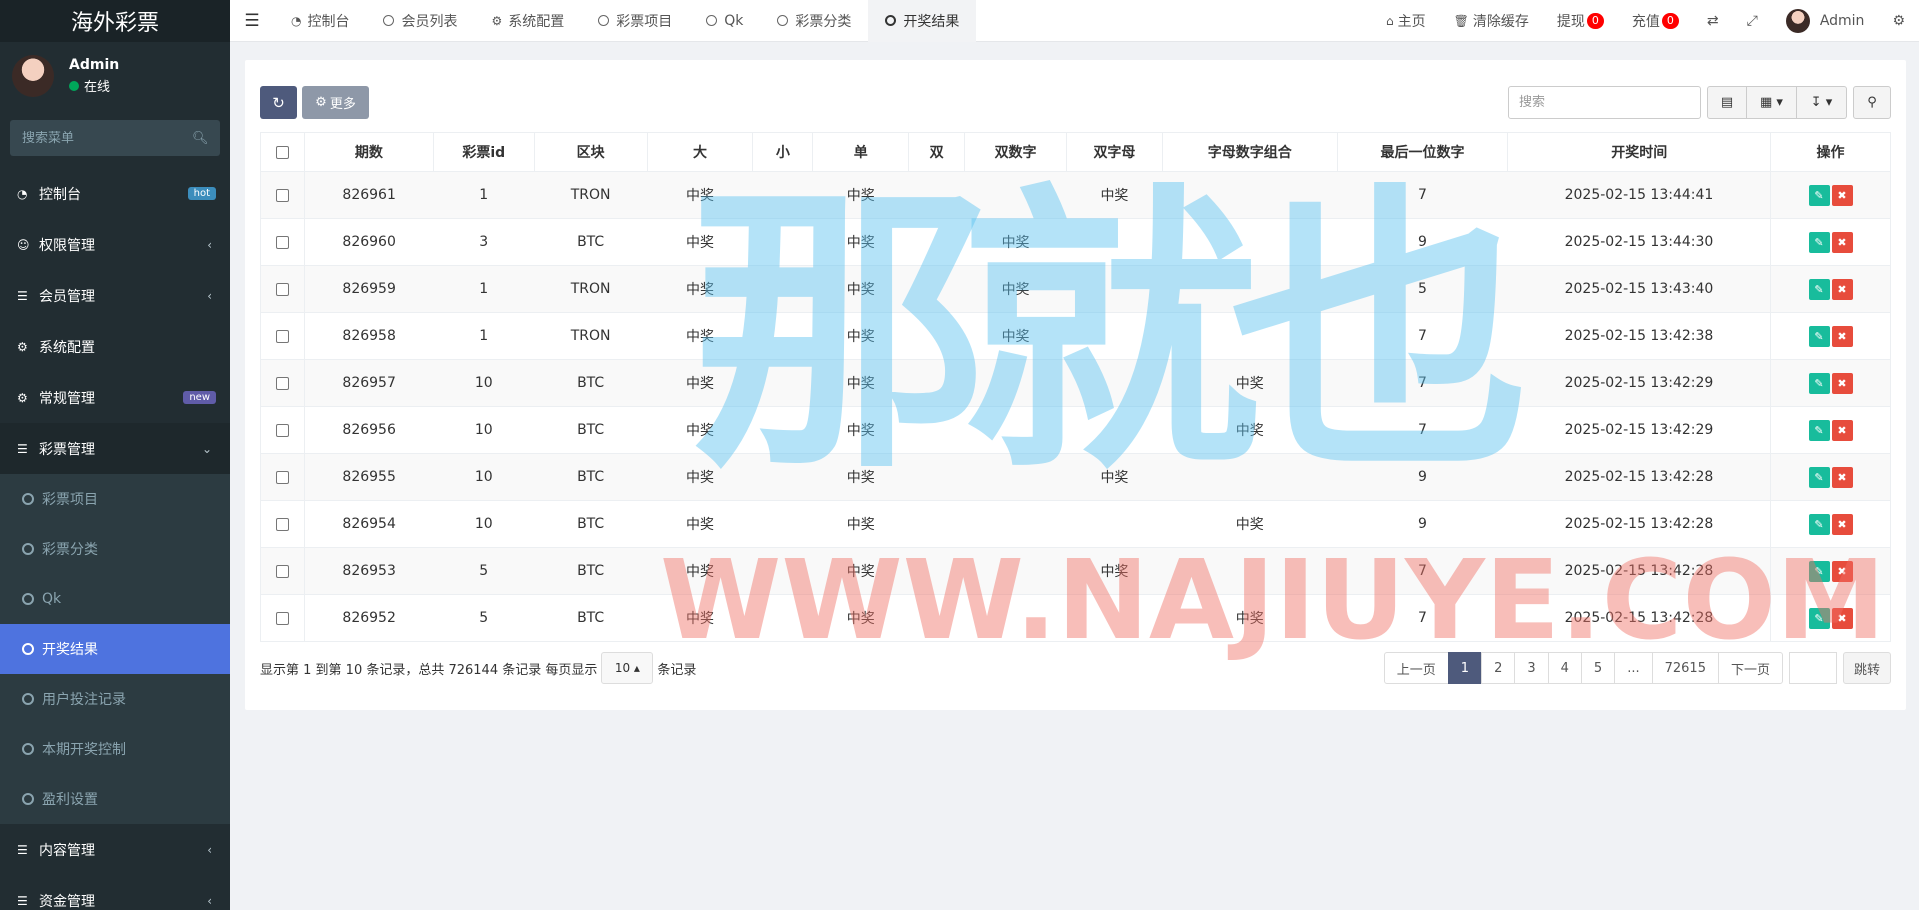  I want to click on jump-page-input, so click(1812, 668).